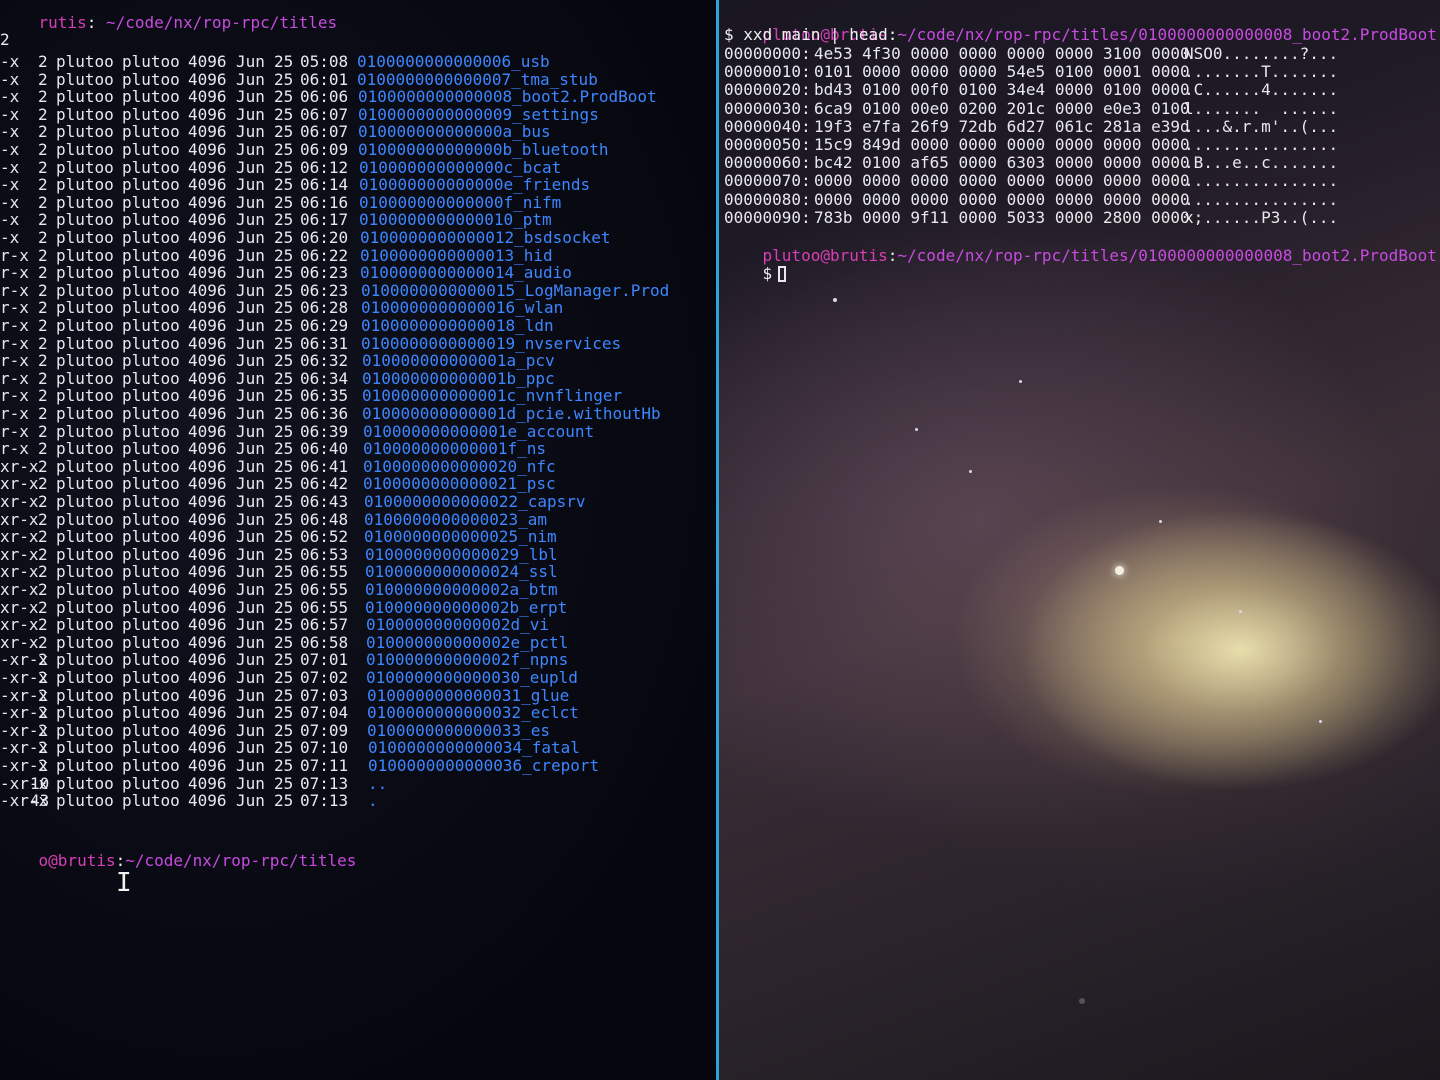  Describe the element at coordinates (475, 502) in the screenshot. I see `file-name: 0100000000000022_capsrv` at that location.